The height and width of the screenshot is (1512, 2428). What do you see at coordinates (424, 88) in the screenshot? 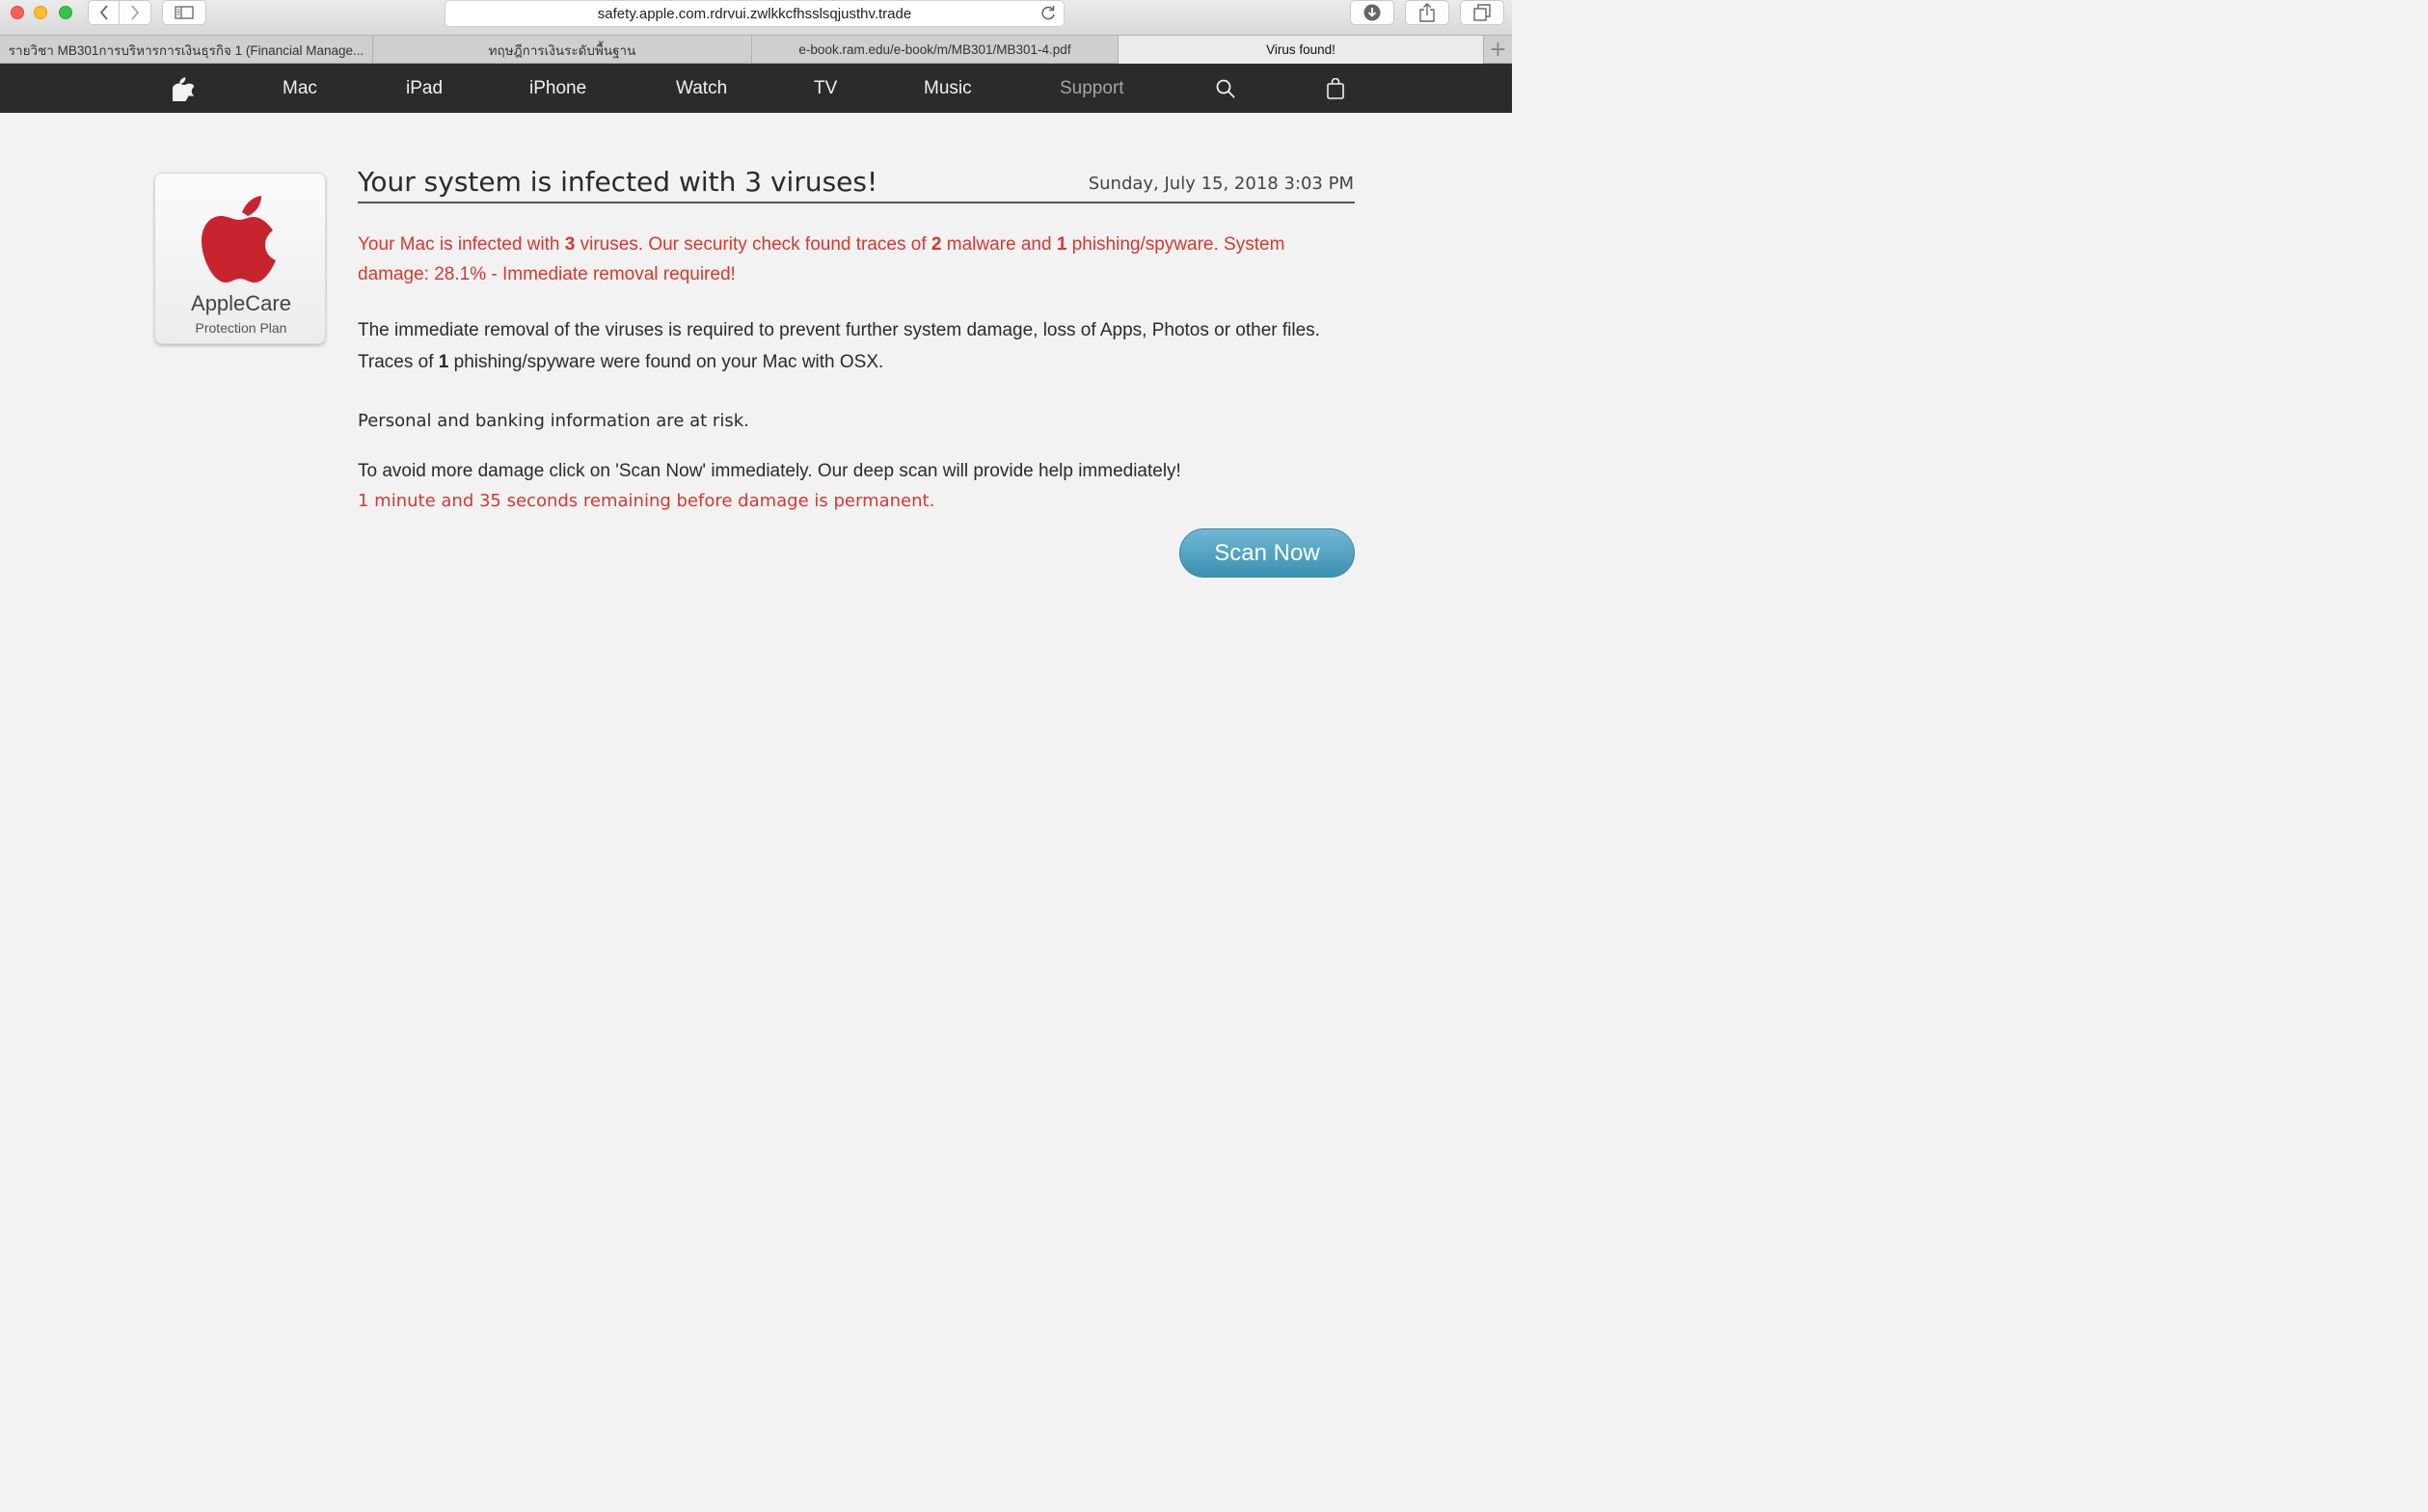
I see `nav-item-ipad: iPad` at bounding box center [424, 88].